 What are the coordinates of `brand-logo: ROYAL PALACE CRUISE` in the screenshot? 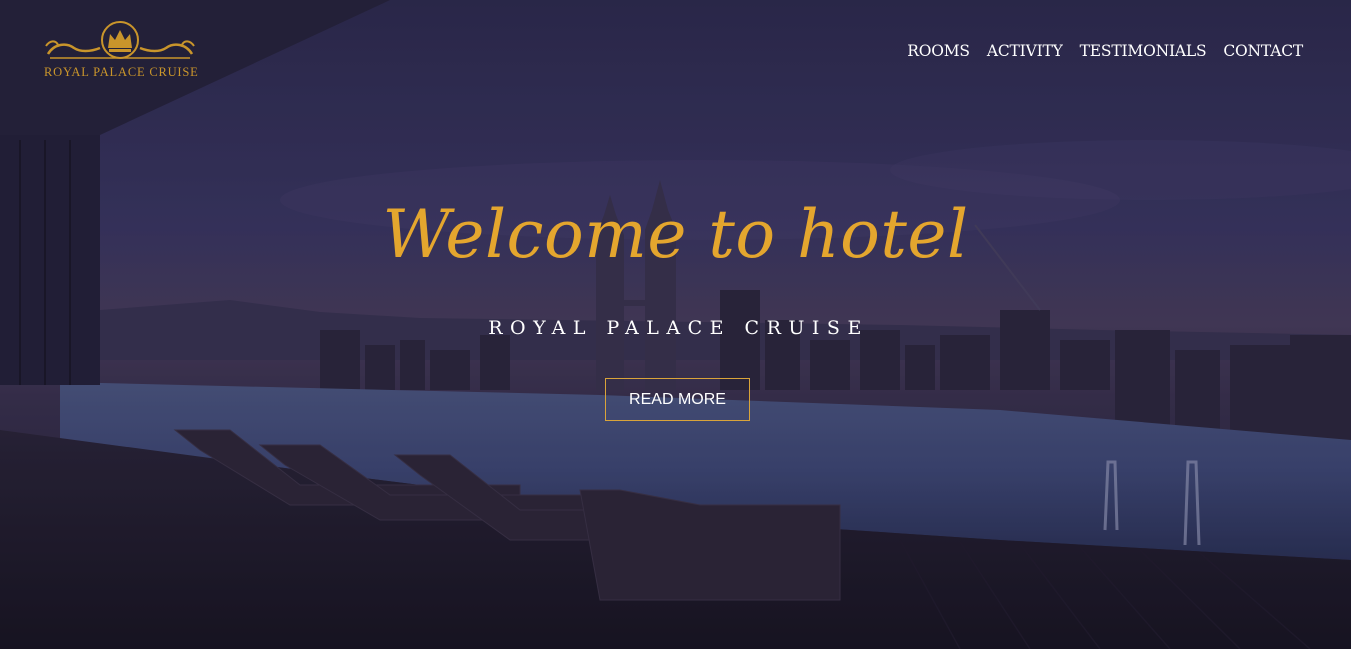 It's located at (121, 50).